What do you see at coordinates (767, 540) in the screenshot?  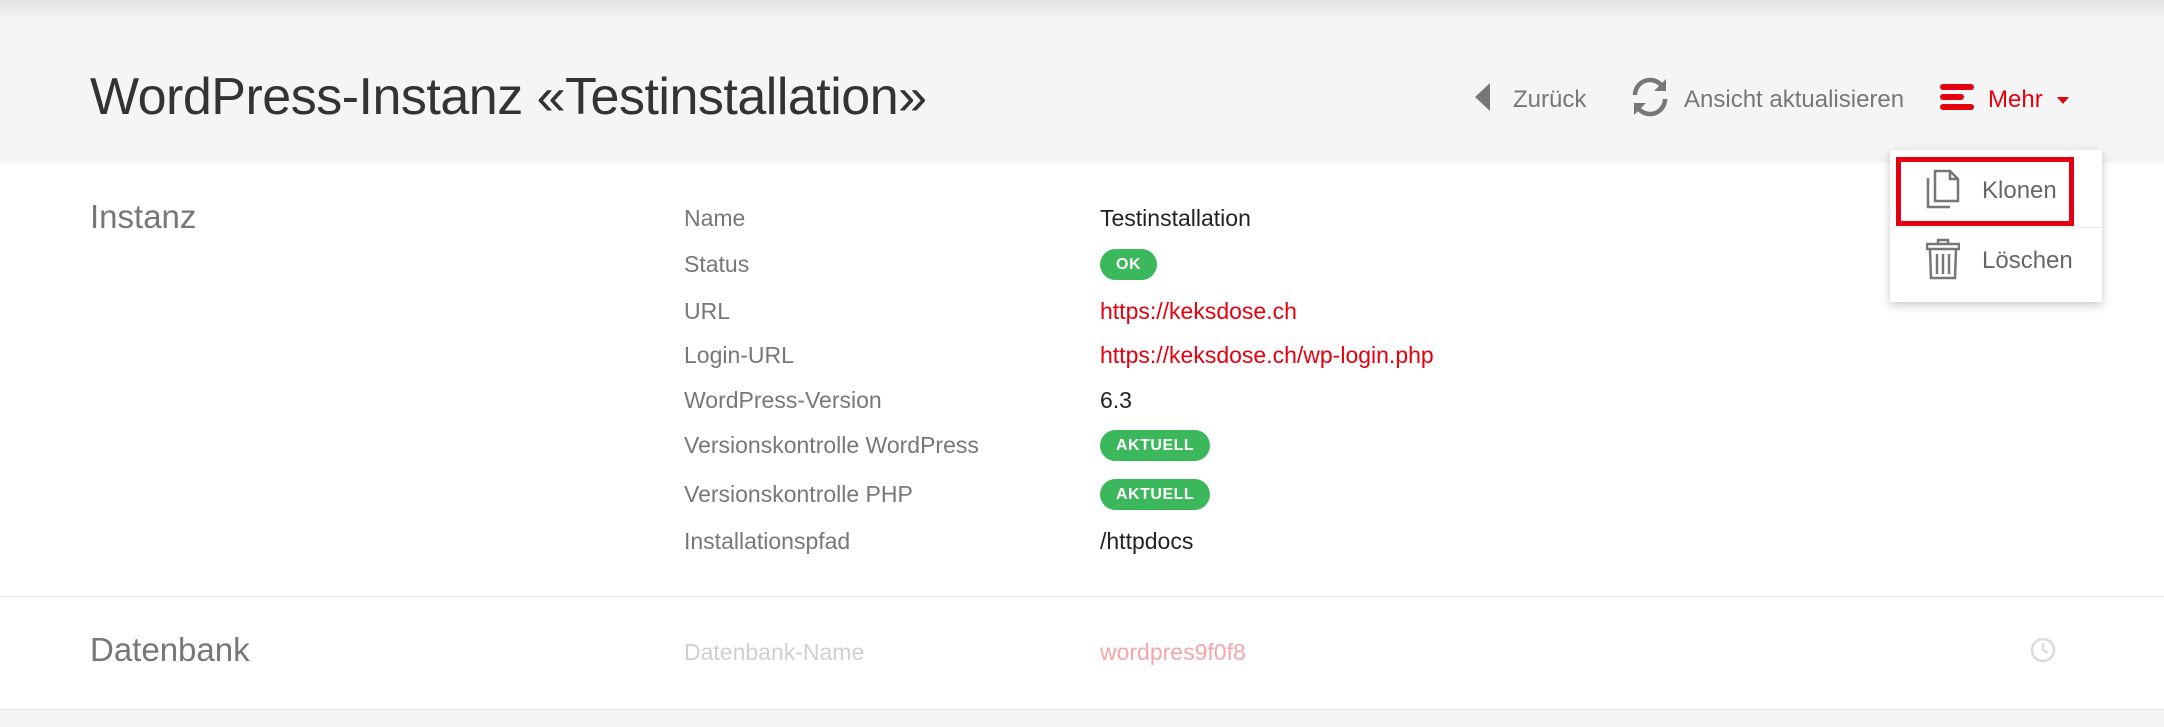 I see `row-label: Installationspfad` at bounding box center [767, 540].